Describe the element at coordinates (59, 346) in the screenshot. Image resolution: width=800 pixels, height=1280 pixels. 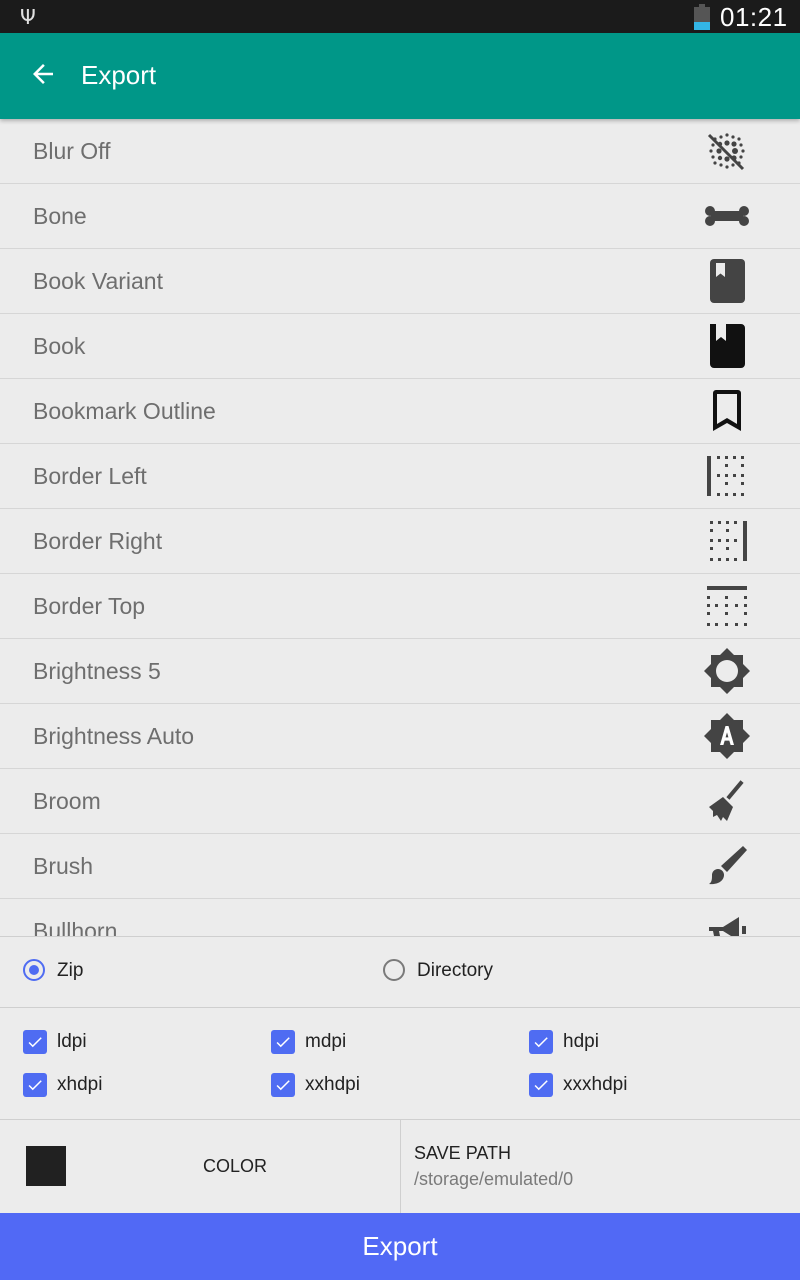
I see `list-item-label: Book` at that location.